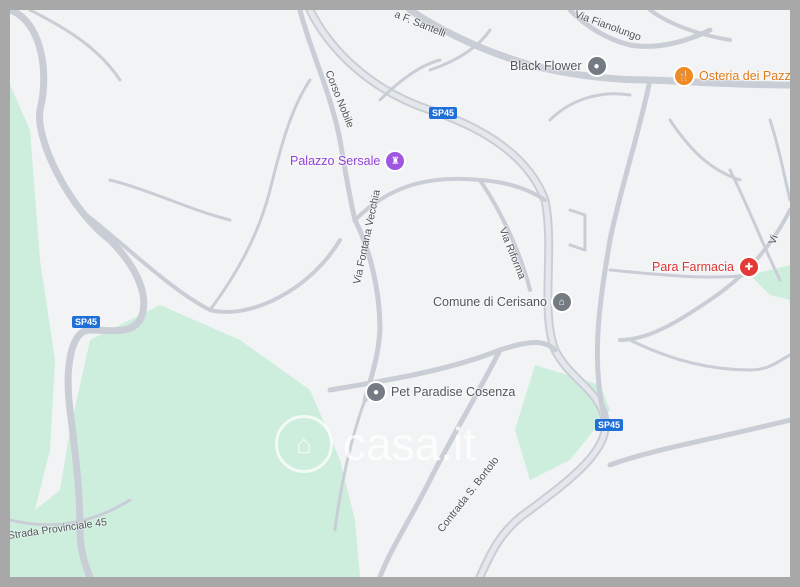  Describe the element at coordinates (453, 392) in the screenshot. I see `poi-label: Pet Paradise Cosenza` at that location.